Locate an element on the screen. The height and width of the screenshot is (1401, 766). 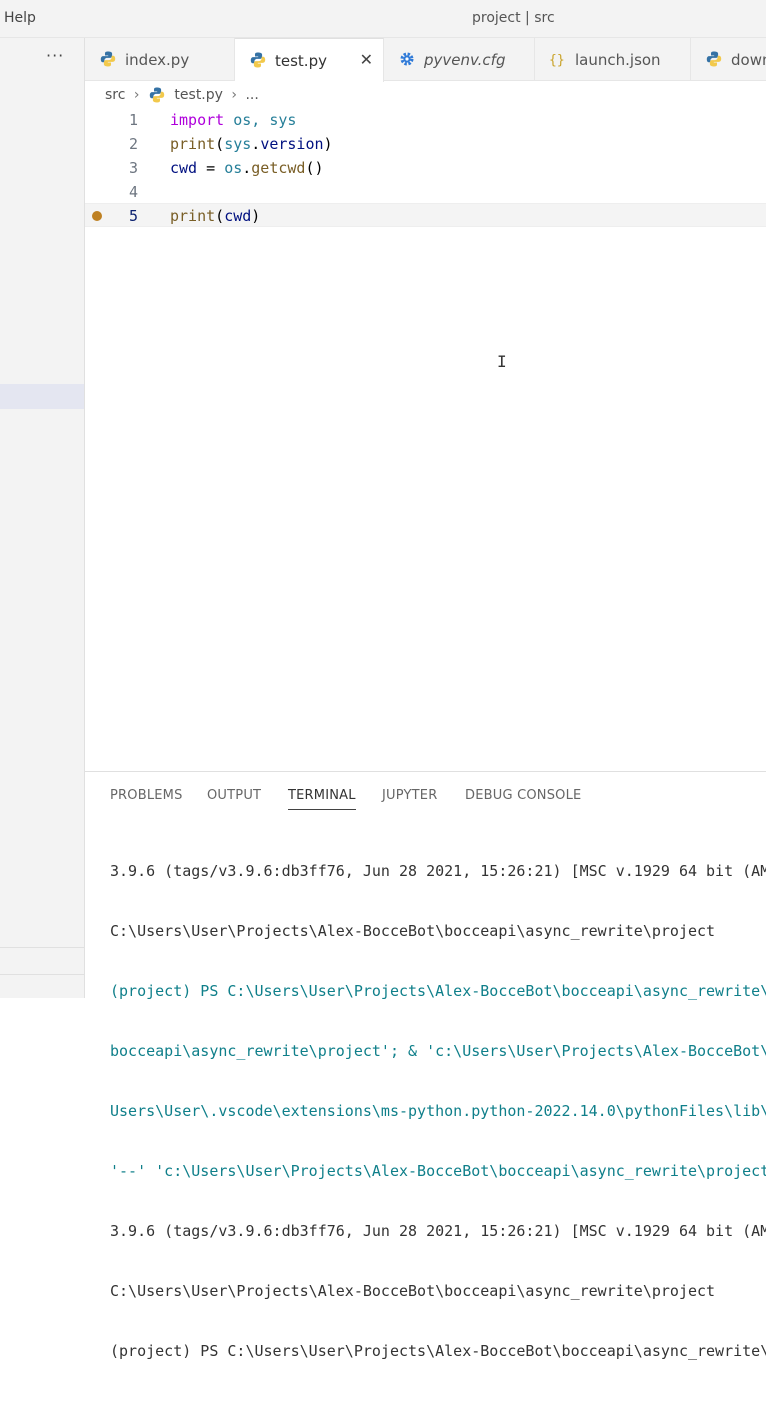
tab-terminal: TERMINAL is located at coordinates (322, 799).